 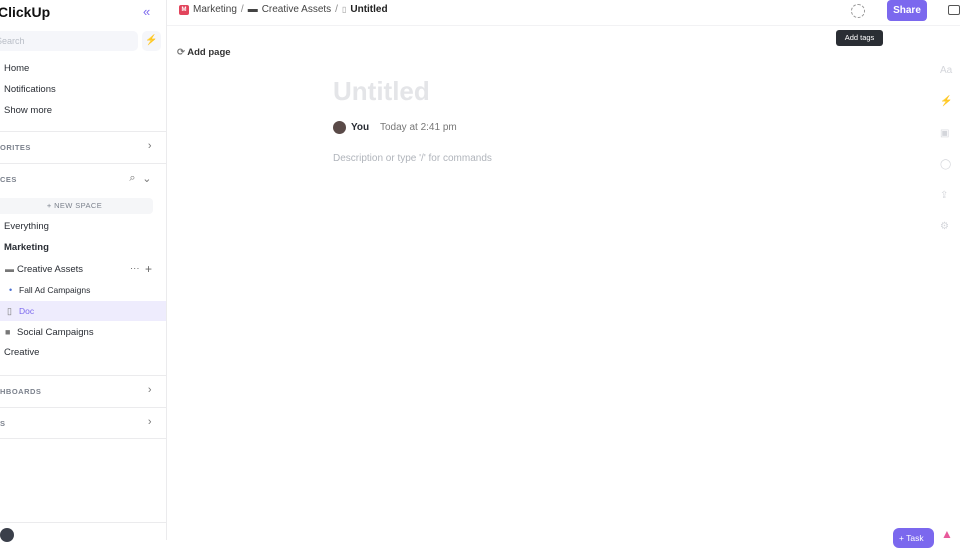 I want to click on more-icon: ···, so click(x=135, y=269).